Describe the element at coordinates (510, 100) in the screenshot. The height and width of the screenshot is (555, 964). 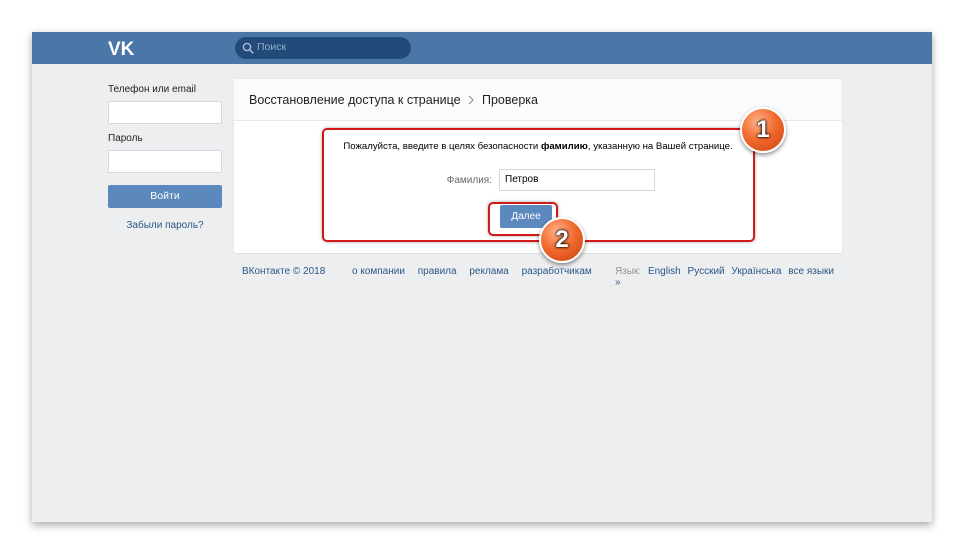
I see `breadcrumb-verification: Проверка` at that location.